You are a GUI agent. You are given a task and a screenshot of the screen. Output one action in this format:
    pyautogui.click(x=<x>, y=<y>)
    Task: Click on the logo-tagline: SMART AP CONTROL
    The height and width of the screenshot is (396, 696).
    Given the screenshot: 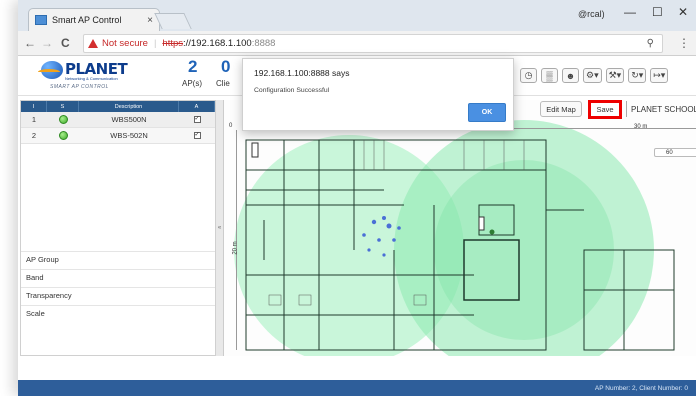 What is the action you would take?
    pyautogui.click(x=79, y=87)
    